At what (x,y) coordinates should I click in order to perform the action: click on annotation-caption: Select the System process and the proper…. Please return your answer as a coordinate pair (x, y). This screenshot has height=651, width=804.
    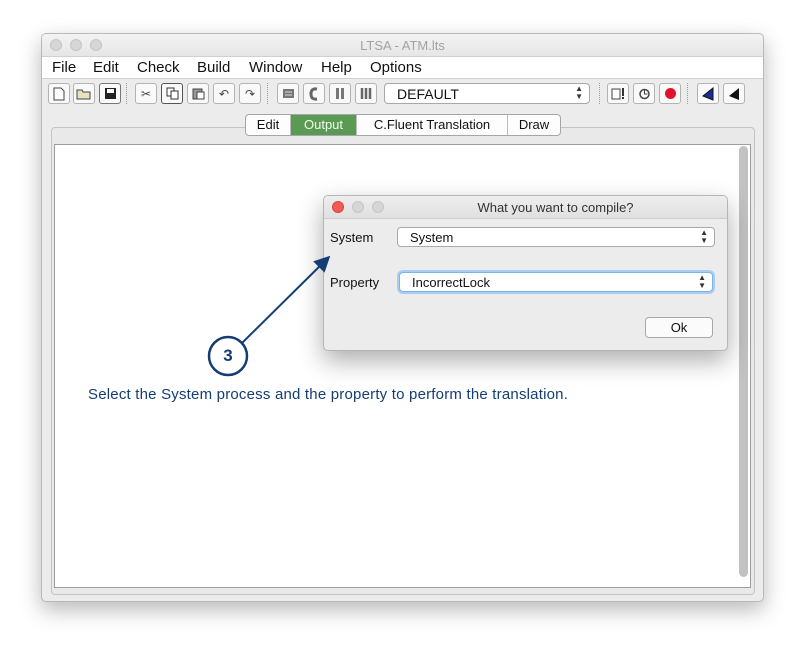
    Looking at the image, I should click on (328, 394).